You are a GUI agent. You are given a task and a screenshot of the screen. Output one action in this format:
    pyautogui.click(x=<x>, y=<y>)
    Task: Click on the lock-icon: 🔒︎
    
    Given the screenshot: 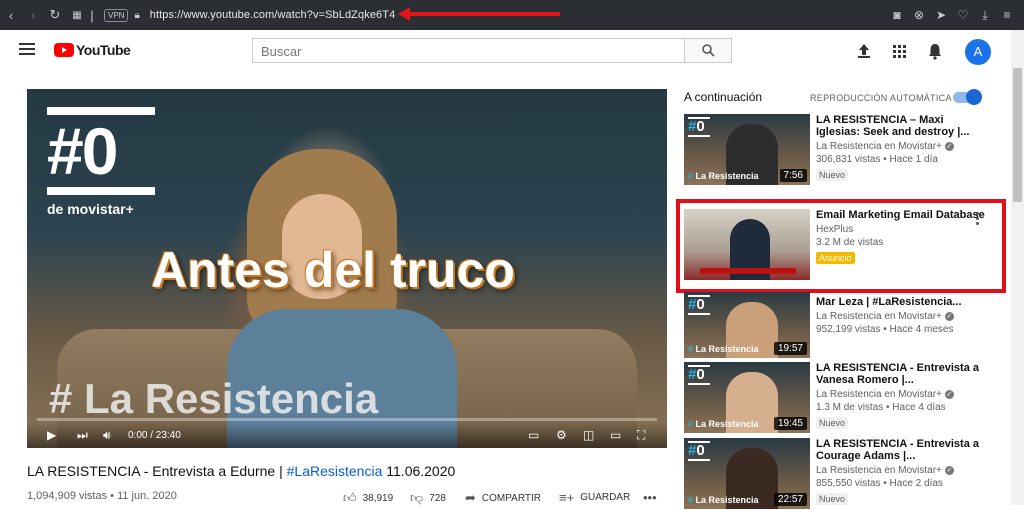 What is the action you would take?
    pyautogui.click(x=136, y=15)
    